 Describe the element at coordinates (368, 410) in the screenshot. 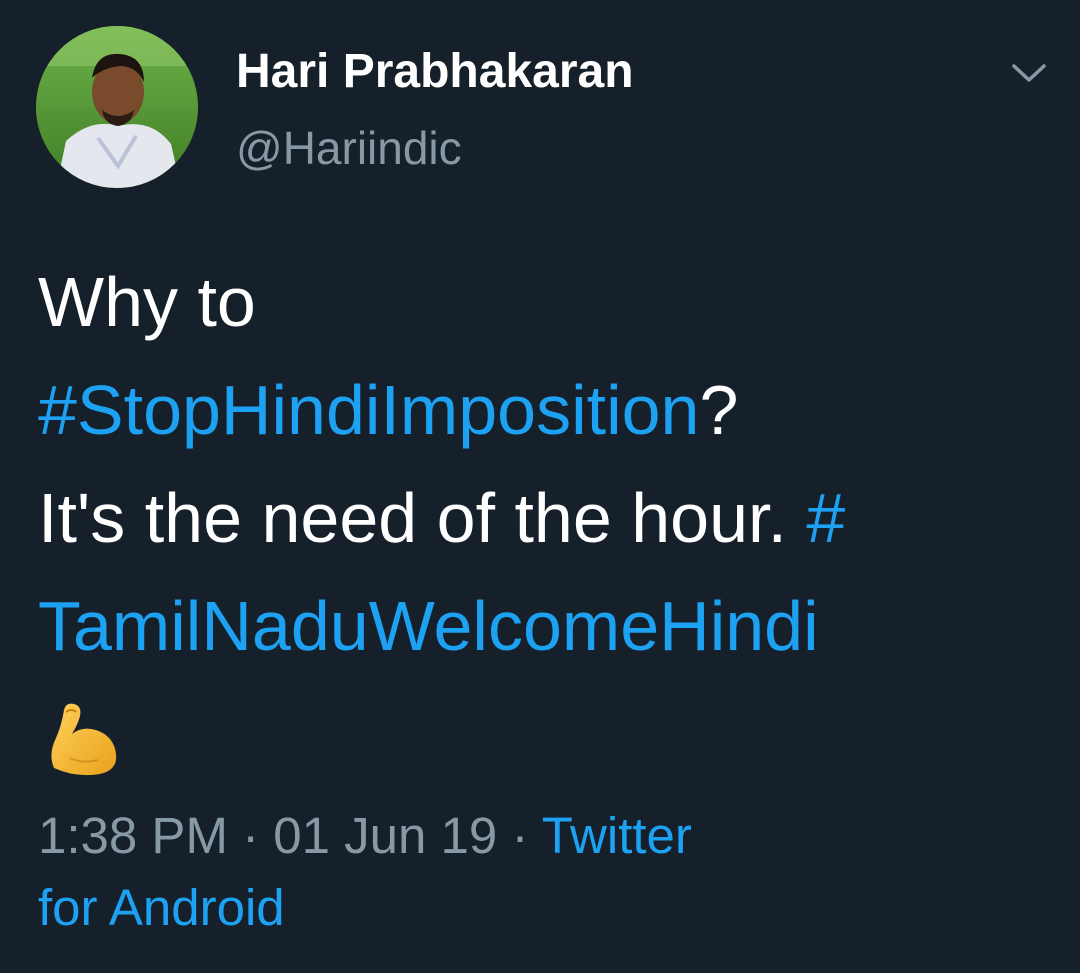

I see `hashtag-link: #StopHindiImposition` at that location.